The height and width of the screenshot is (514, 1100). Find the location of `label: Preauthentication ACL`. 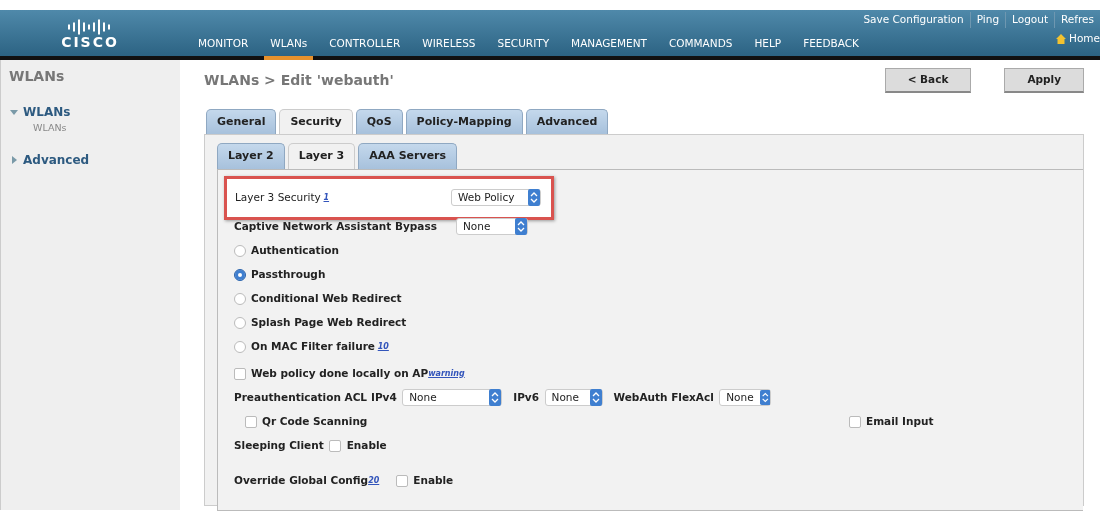

label: Preauthentication ACL is located at coordinates (301, 397).